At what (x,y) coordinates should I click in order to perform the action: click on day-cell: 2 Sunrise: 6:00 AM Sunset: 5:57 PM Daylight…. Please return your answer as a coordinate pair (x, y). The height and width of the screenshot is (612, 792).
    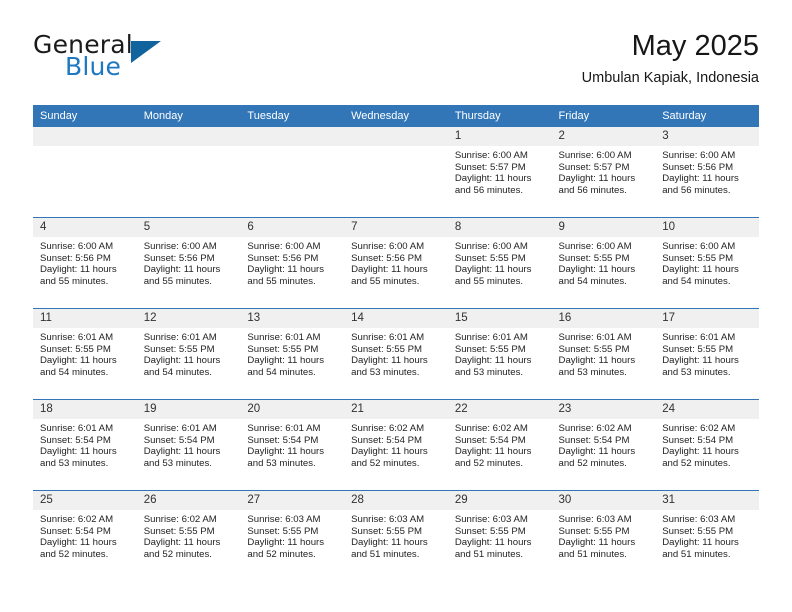
    Looking at the image, I should click on (603, 172).